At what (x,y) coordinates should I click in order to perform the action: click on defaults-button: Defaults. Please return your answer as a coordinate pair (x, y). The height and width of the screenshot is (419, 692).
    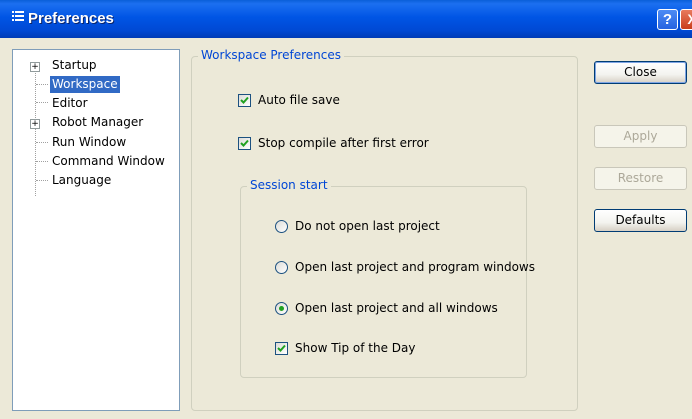
    Looking at the image, I should click on (640, 220).